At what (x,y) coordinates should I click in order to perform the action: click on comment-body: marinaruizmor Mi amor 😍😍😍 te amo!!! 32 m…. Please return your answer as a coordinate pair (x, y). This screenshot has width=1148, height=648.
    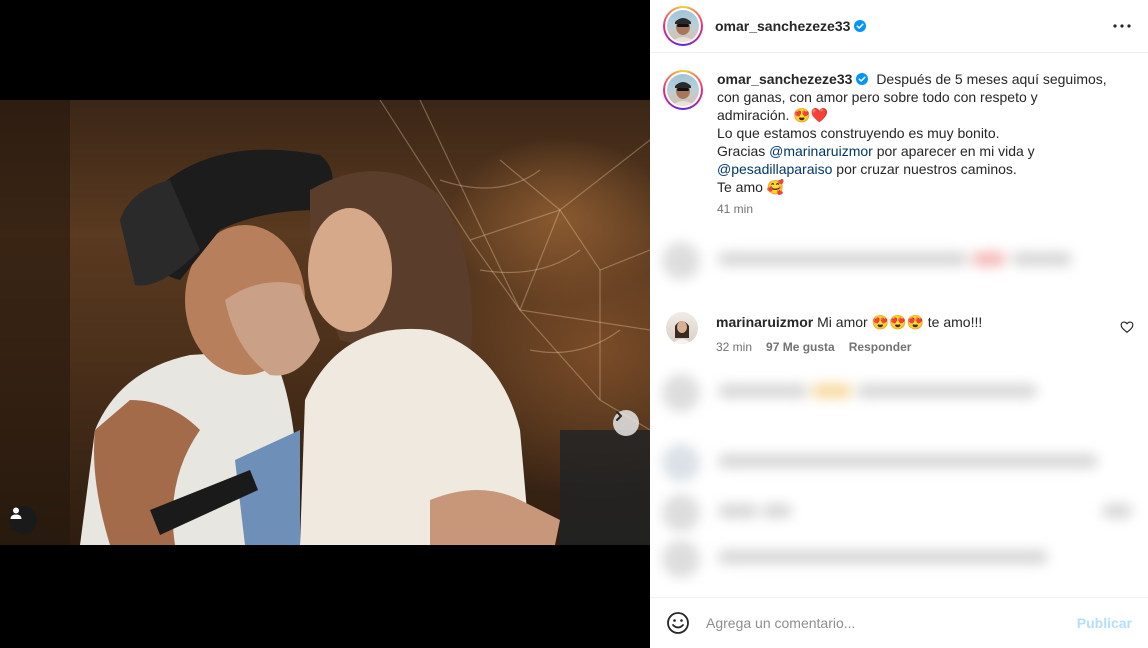
    Looking at the image, I should click on (849, 334).